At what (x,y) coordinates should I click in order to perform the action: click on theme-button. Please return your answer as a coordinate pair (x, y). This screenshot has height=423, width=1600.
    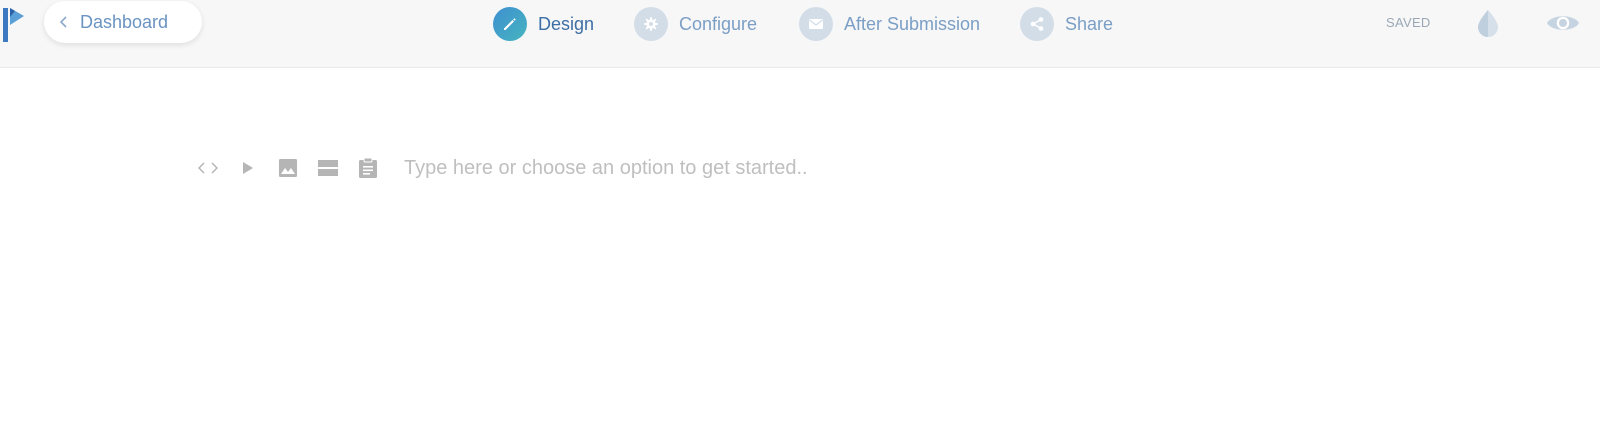
    Looking at the image, I should click on (1488, 23).